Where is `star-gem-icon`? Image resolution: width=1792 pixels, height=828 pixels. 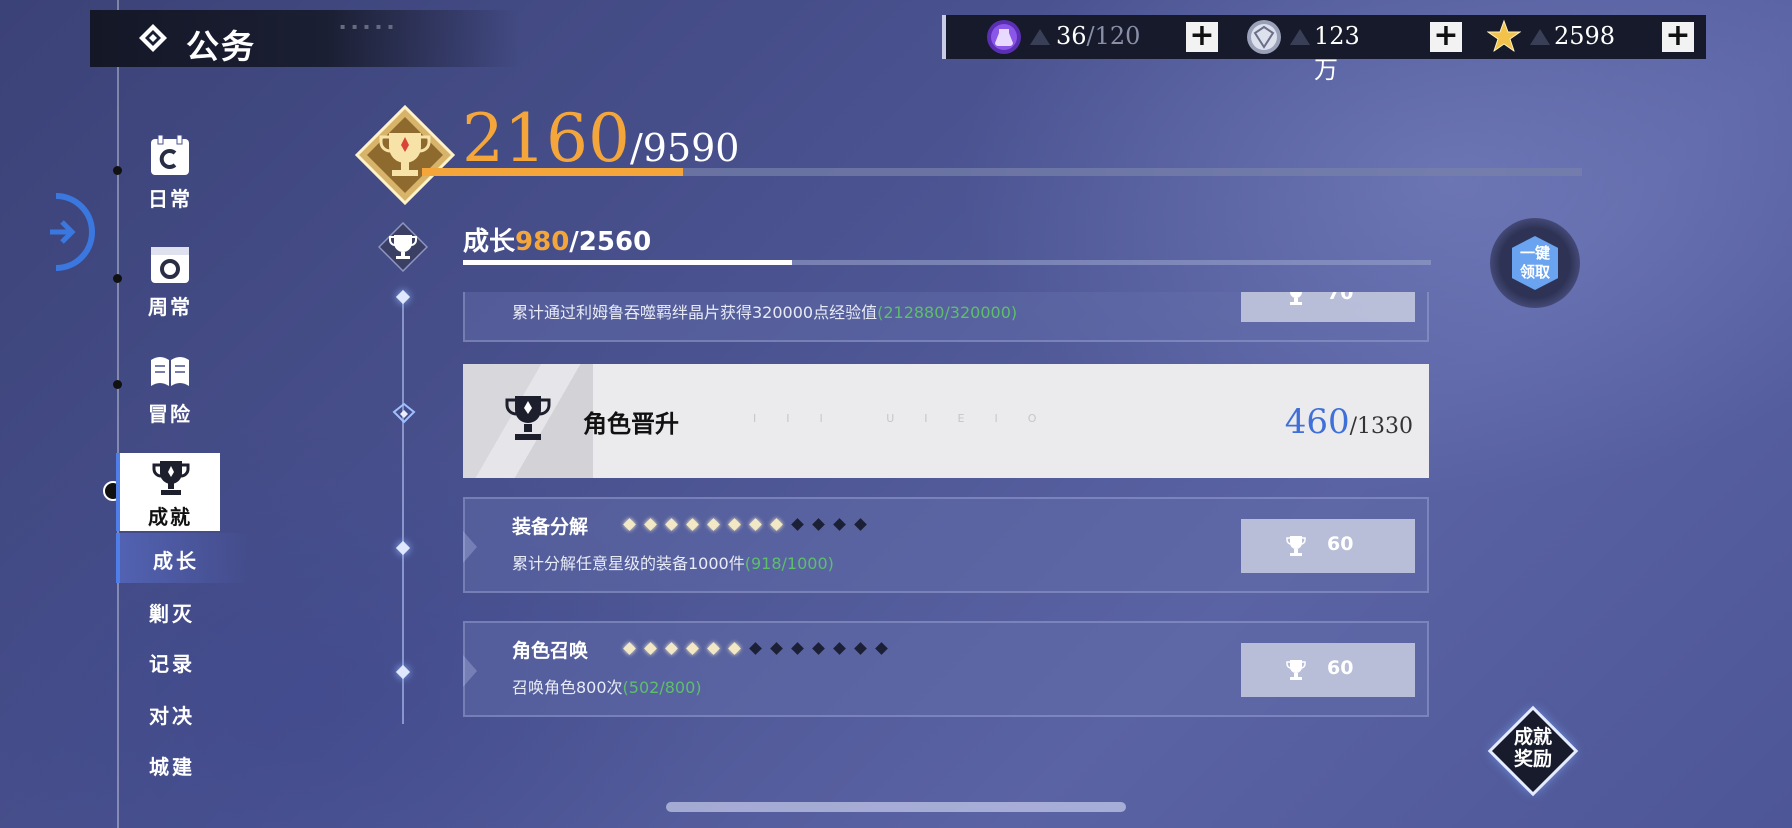 star-gem-icon is located at coordinates (1504, 36).